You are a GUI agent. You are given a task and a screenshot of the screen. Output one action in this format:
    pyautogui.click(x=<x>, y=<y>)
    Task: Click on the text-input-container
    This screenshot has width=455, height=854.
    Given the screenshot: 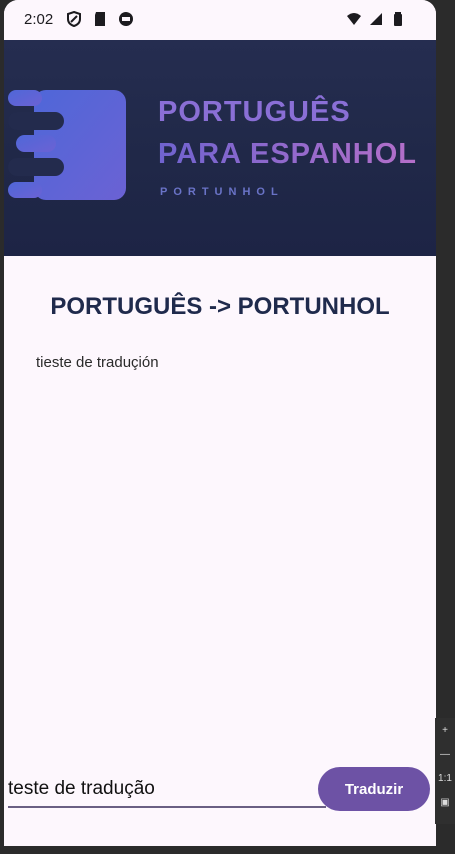 What is the action you would take?
    pyautogui.click(x=167, y=792)
    